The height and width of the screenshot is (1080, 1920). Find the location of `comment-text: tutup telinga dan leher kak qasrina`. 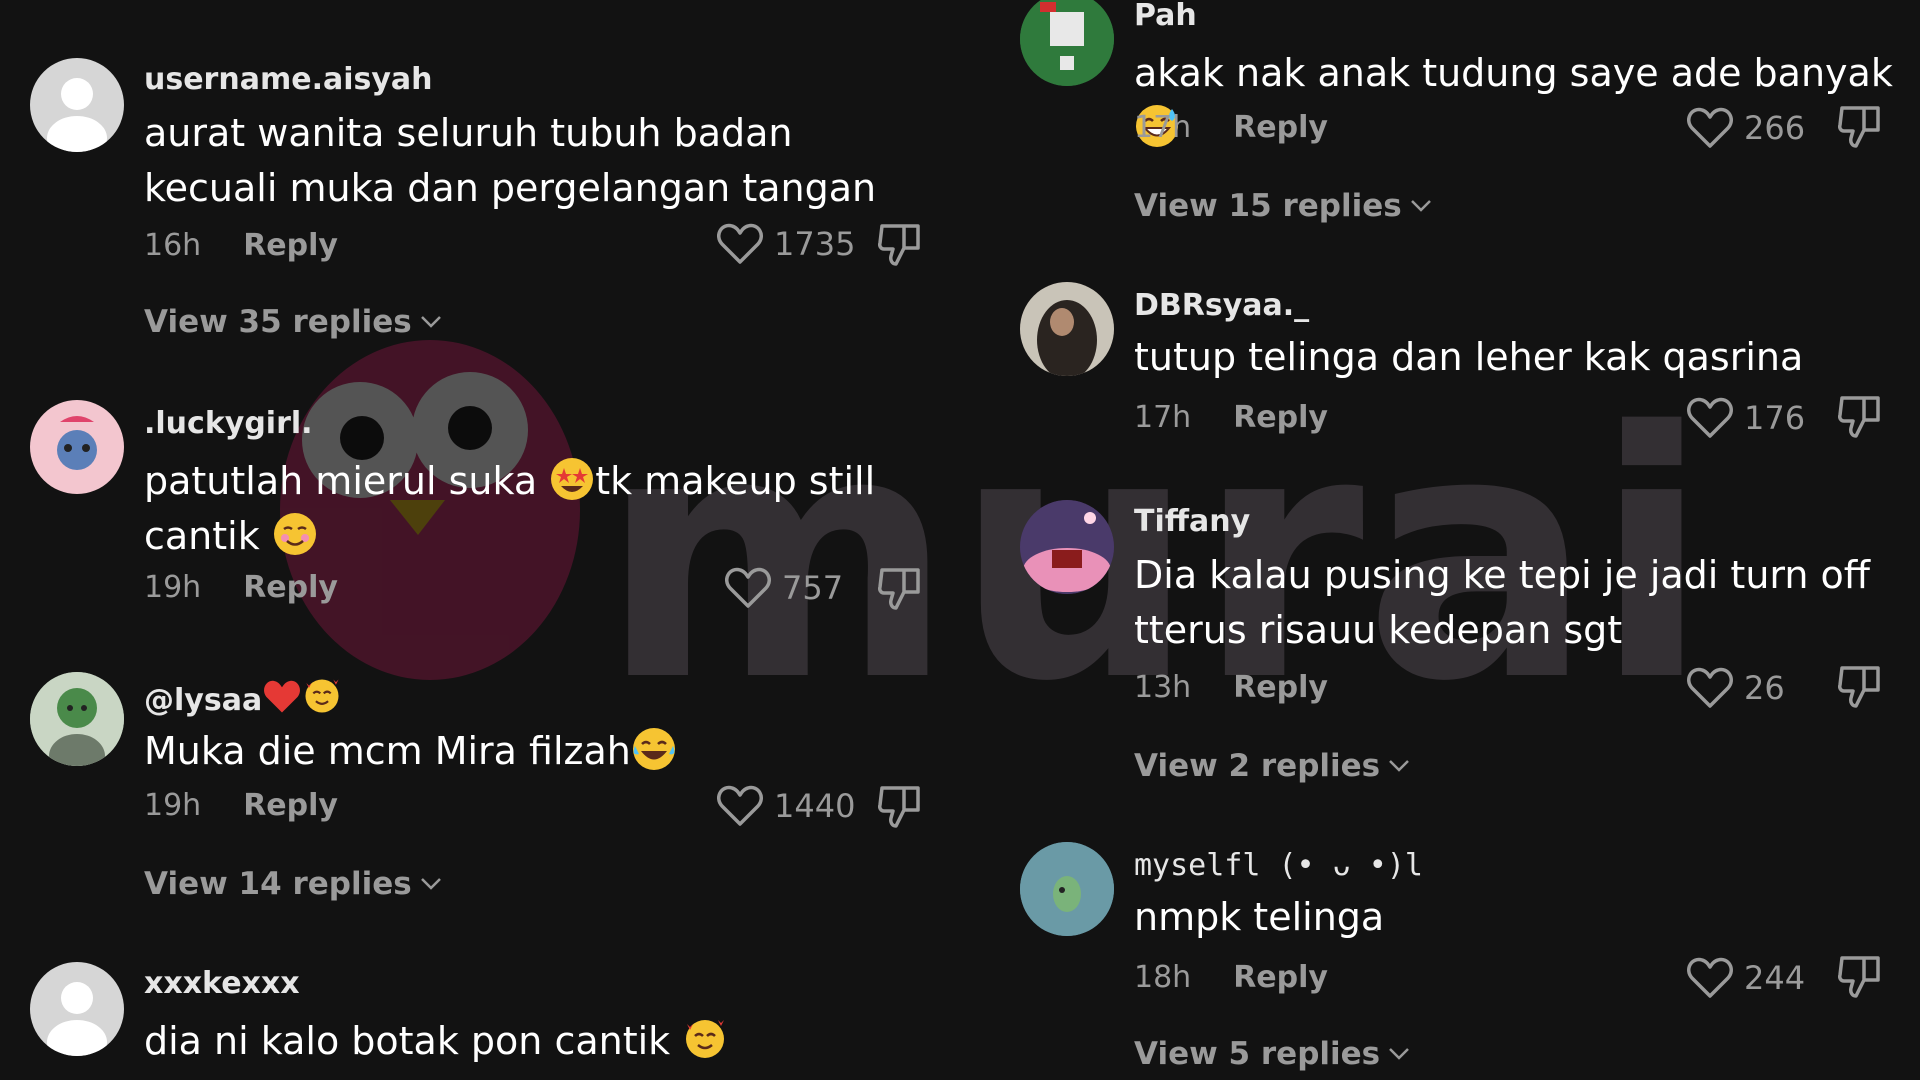

comment-text: tutup telinga dan leher kak qasrina is located at coordinates (1469, 357).